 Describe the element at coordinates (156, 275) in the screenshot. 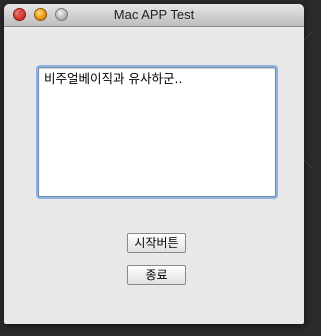

I see `quit-button: 종료` at that location.